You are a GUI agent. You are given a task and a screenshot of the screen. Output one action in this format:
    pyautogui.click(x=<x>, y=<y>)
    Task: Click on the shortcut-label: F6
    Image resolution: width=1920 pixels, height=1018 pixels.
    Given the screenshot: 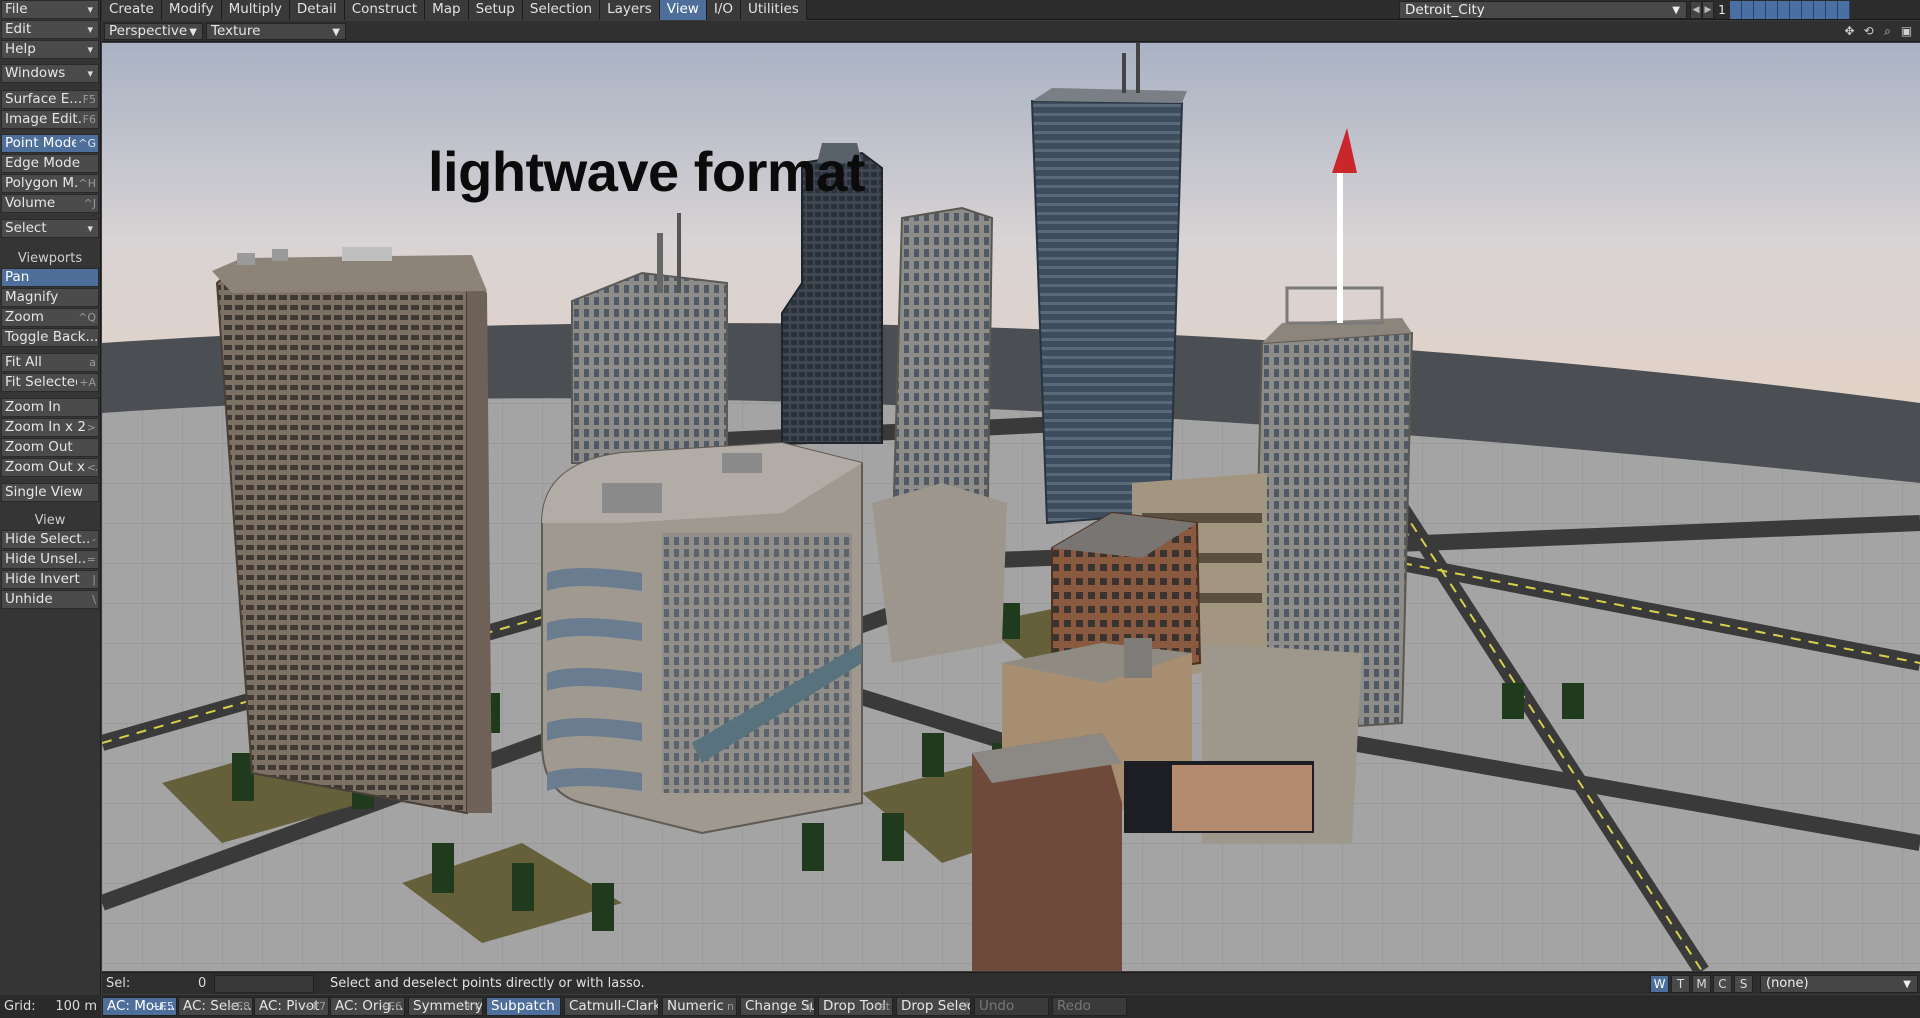 What is the action you would take?
    pyautogui.click(x=88, y=119)
    